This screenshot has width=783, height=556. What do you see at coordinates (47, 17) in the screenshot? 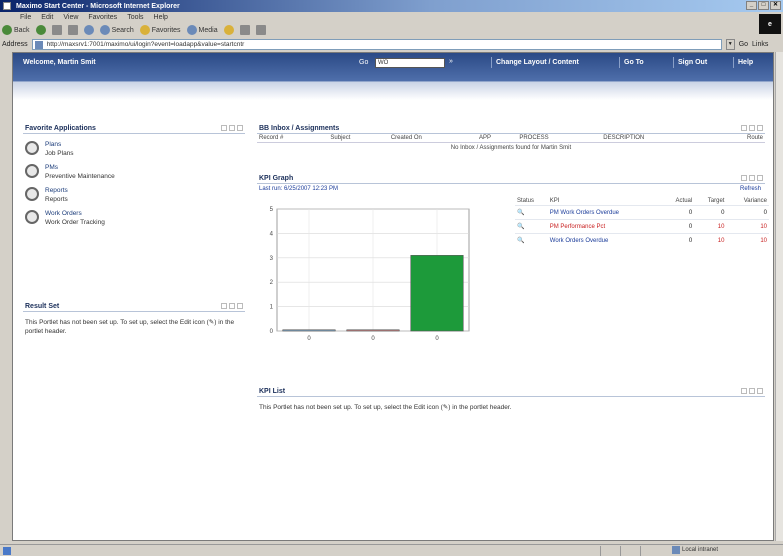
I see `menu-edit: Edit` at bounding box center [47, 17].